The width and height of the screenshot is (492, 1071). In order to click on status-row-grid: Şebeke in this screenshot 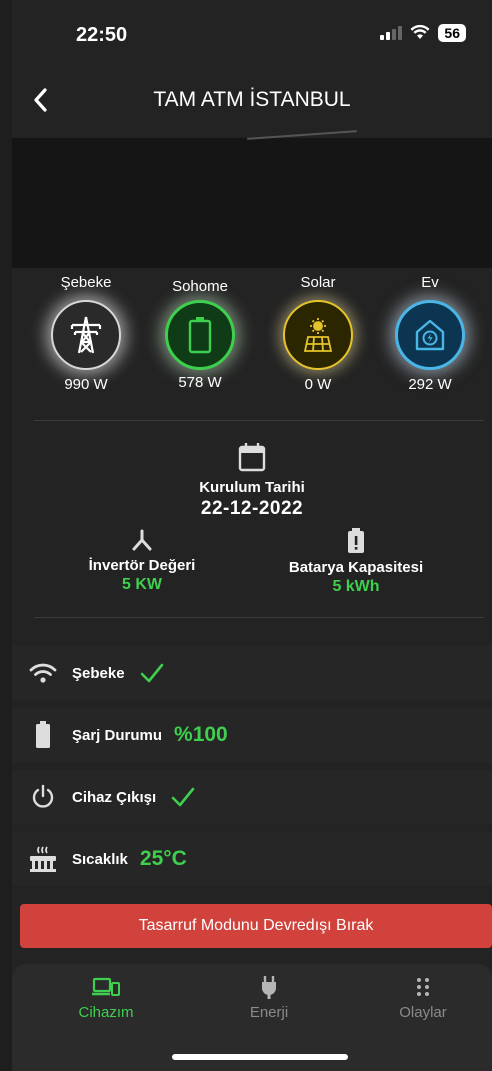, I will do `click(252, 673)`.